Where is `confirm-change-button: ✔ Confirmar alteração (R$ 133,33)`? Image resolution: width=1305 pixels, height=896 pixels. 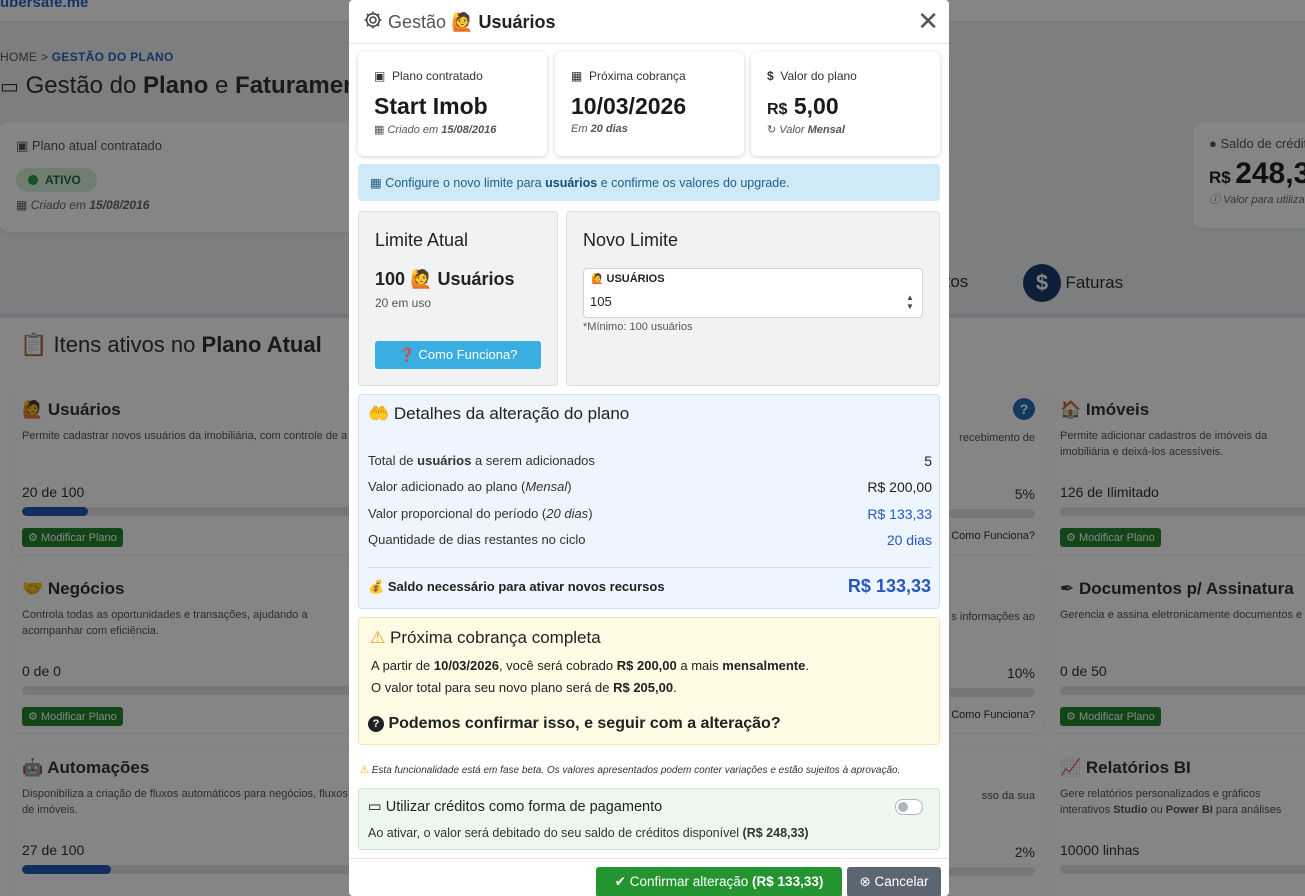 confirm-change-button: ✔ Confirmar alteração (R$ 133,33) is located at coordinates (719, 881).